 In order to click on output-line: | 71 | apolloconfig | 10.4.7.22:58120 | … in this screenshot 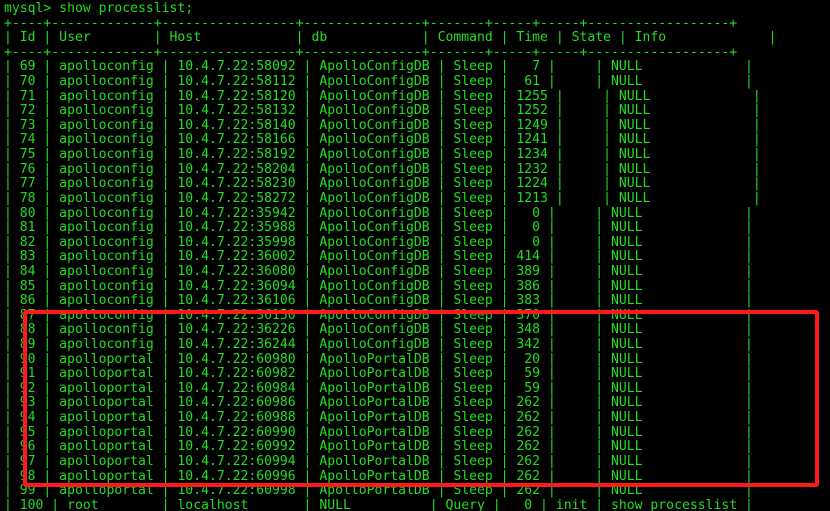, I will do `click(382, 96)`.